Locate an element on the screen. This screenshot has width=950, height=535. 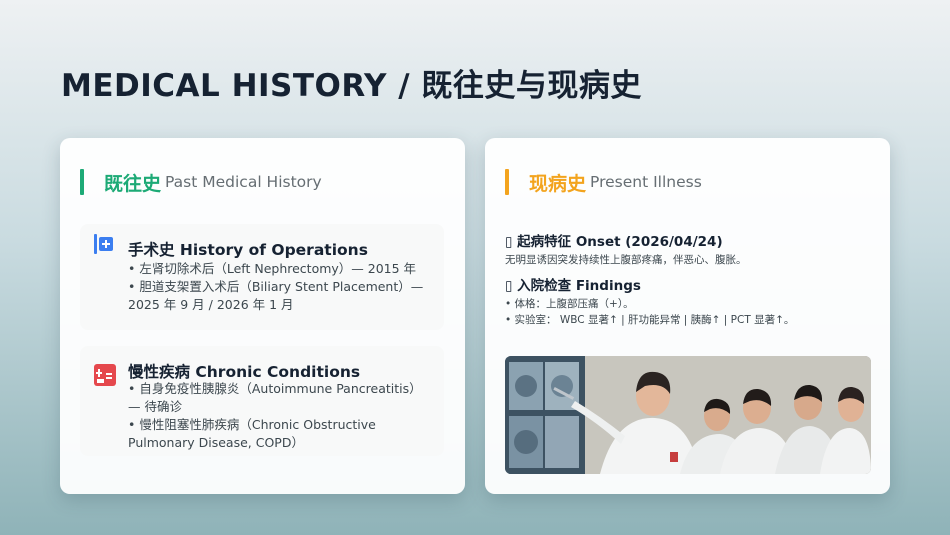
page-title: MEDICAL HISTORY / 既往史与现病史 is located at coordinates (351, 86).